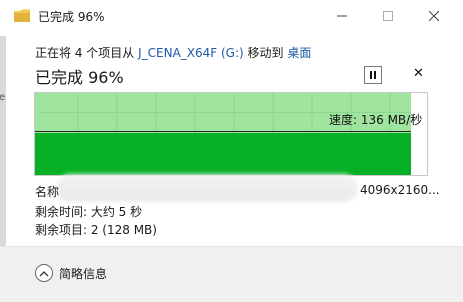  I want to click on fewer-details-toggle: 简略信息, so click(83, 273).